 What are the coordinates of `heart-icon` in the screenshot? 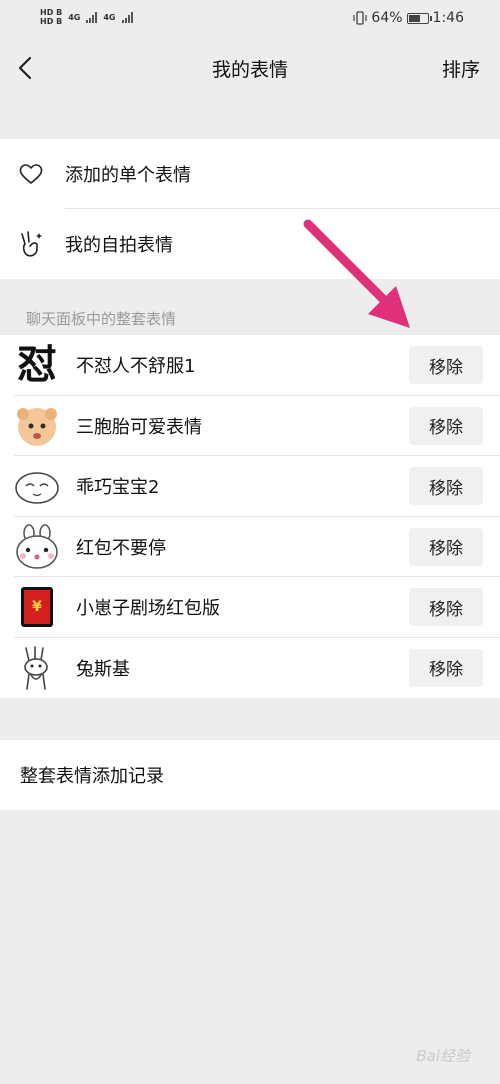 It's located at (31, 174).